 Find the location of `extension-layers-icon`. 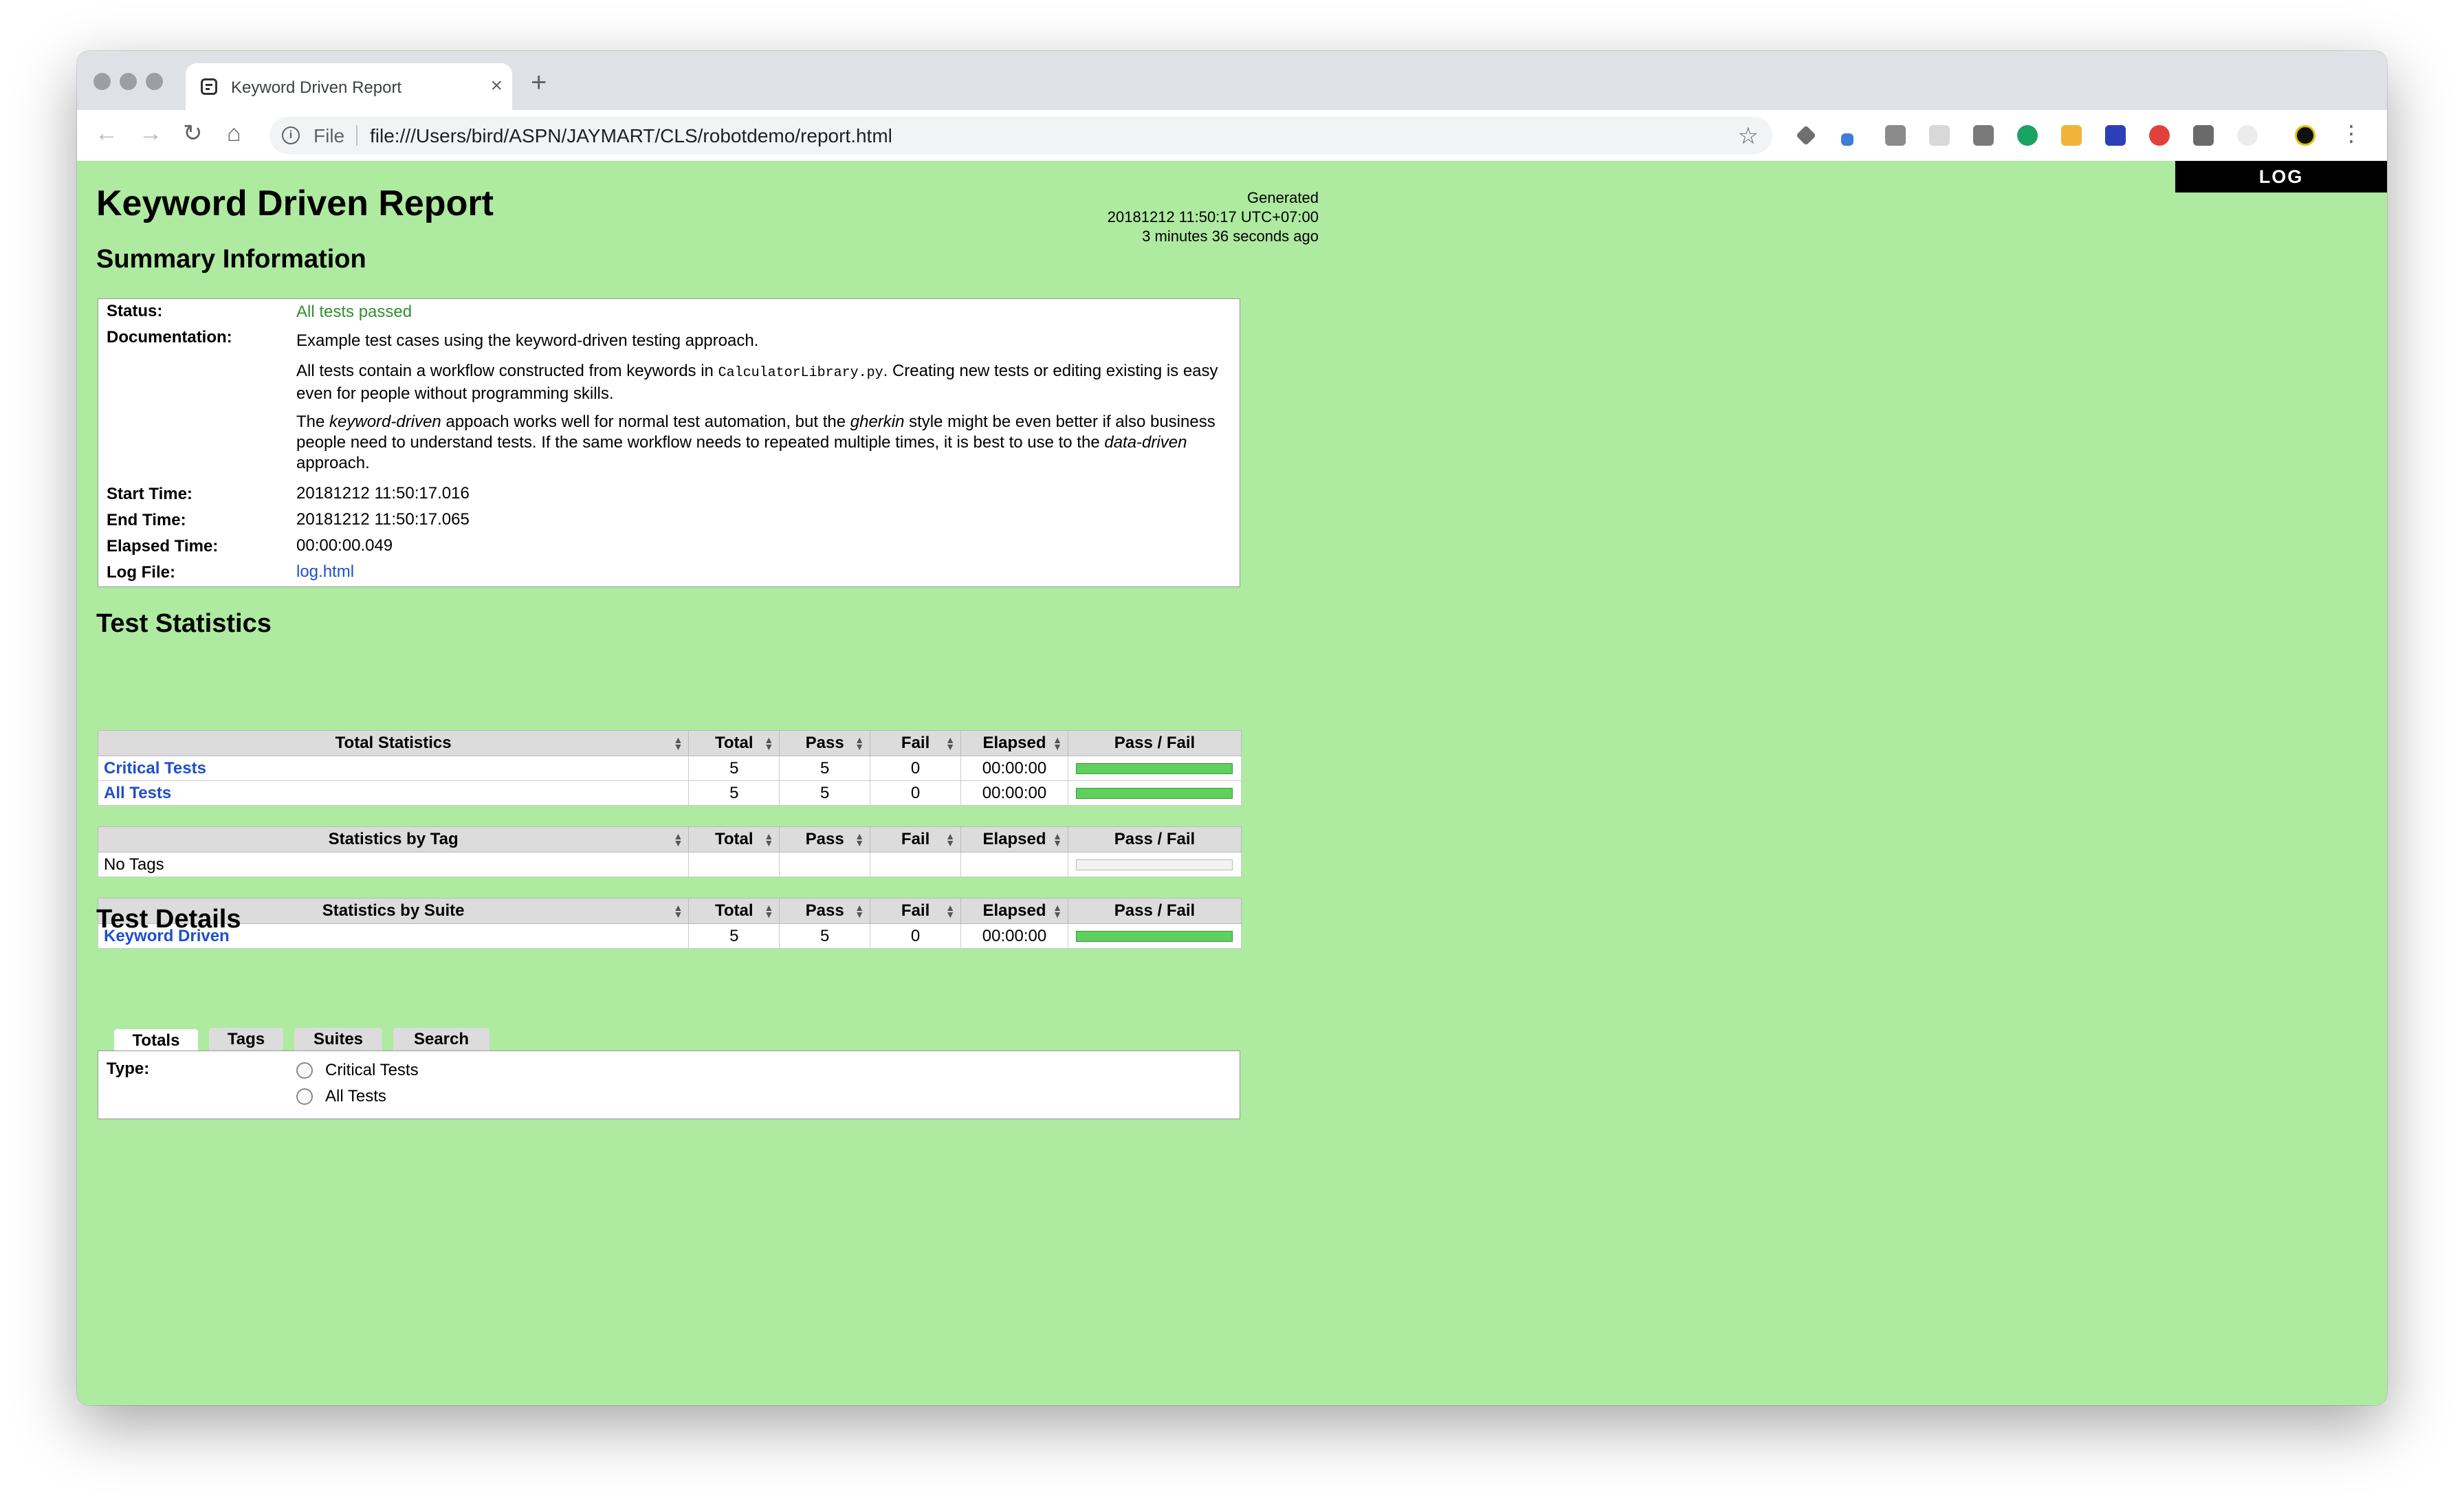

extension-layers-icon is located at coordinates (1806, 135).